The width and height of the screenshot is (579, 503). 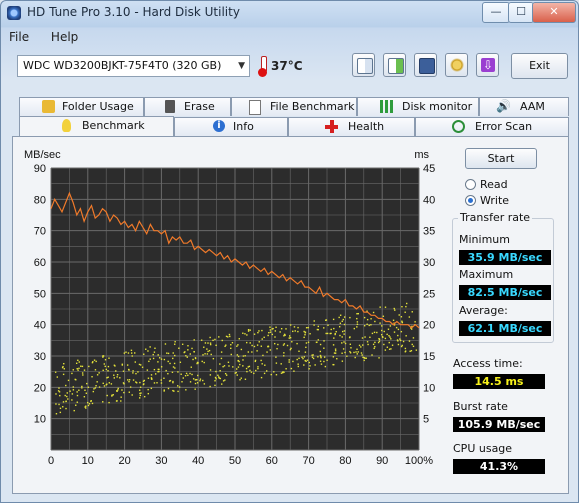 What do you see at coordinates (40, 263) in the screenshot?
I see `y-left-tick-label: 60` at bounding box center [40, 263].